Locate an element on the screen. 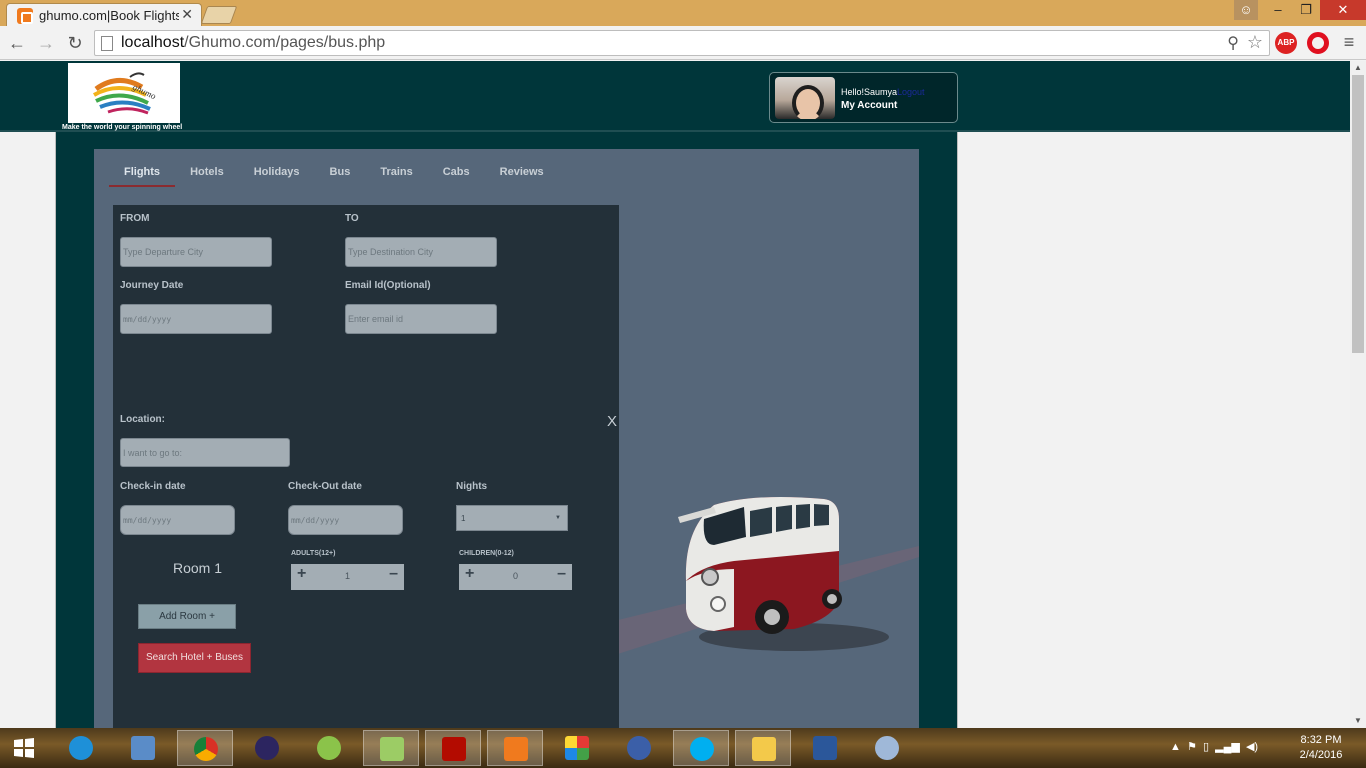 This screenshot has width=1366, height=768. chevron-down-icon: ▼ is located at coordinates (558, 518).